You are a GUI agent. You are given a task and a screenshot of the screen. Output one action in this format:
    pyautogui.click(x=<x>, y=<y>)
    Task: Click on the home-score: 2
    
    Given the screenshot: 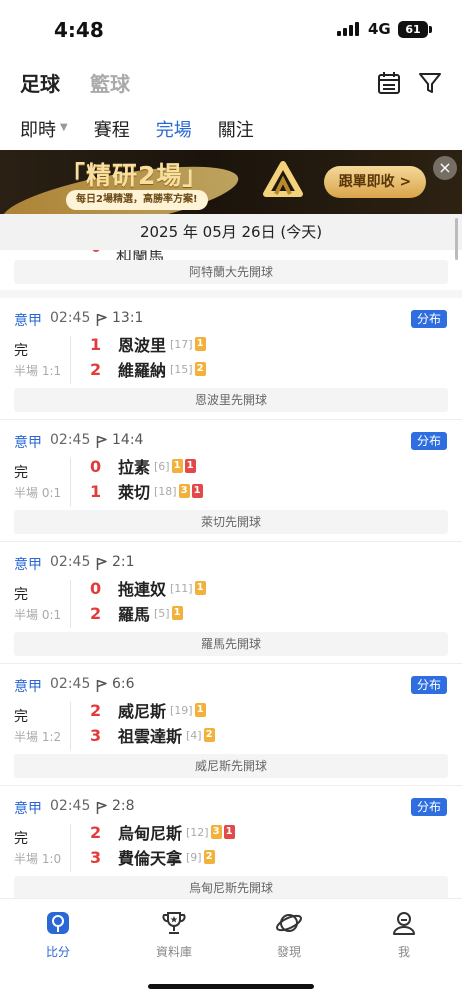 What is the action you would take?
    pyautogui.click(x=96, y=832)
    